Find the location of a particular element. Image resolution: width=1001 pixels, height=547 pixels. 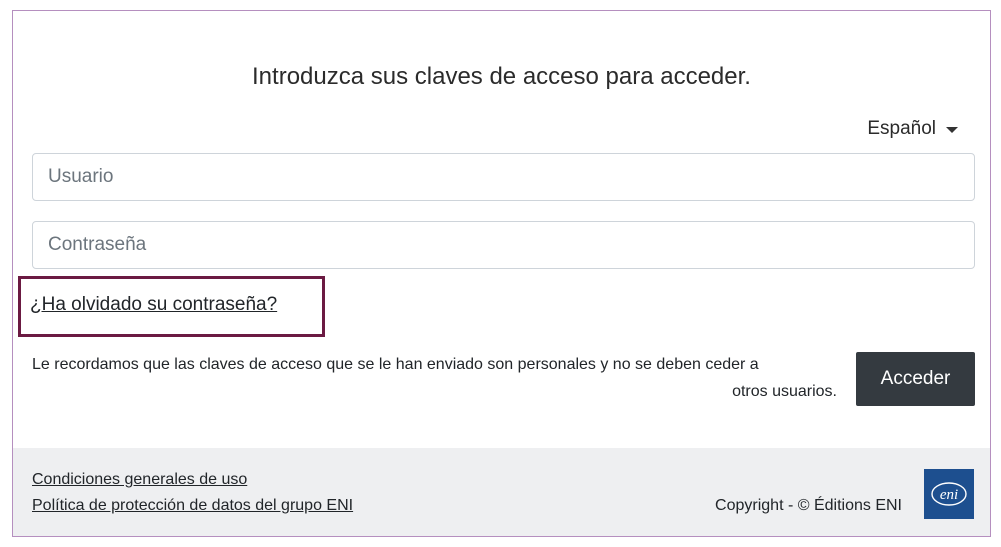

terms-link: Condiciones generales de uso is located at coordinates (139, 480).